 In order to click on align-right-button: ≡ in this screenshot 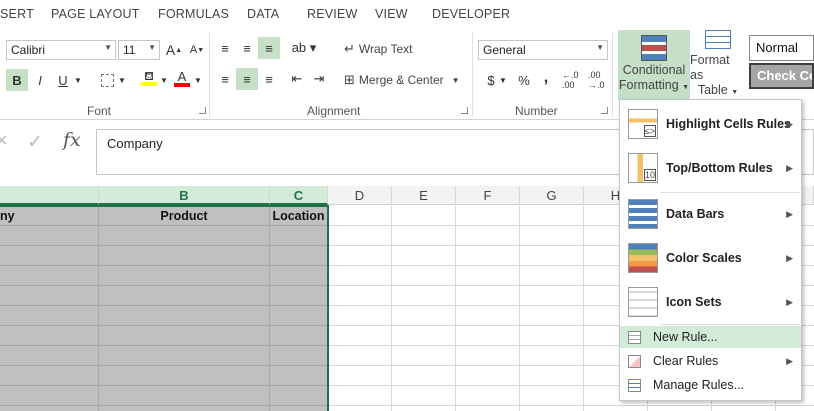, I will do `click(269, 79)`.